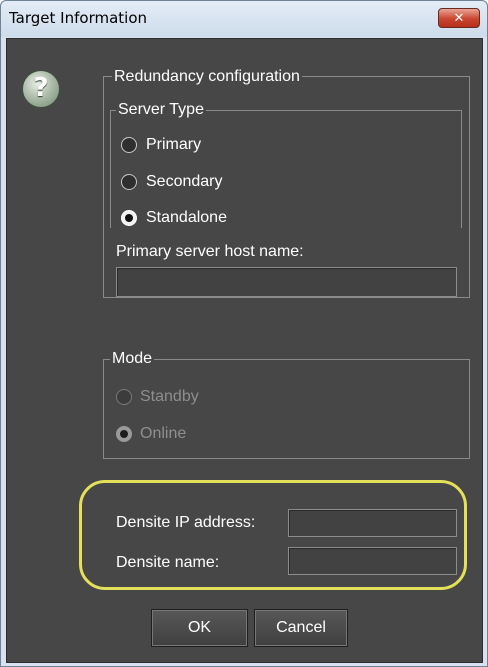 The width and height of the screenshot is (488, 667). Describe the element at coordinates (174, 144) in the screenshot. I see `radio-primary-label: Primary` at that location.